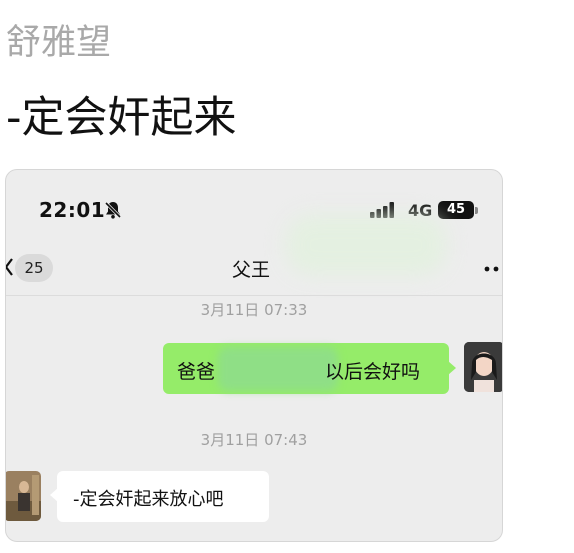 The image size is (574, 553). Describe the element at coordinates (456, 210) in the screenshot. I see `battery-icon: 45` at that location.